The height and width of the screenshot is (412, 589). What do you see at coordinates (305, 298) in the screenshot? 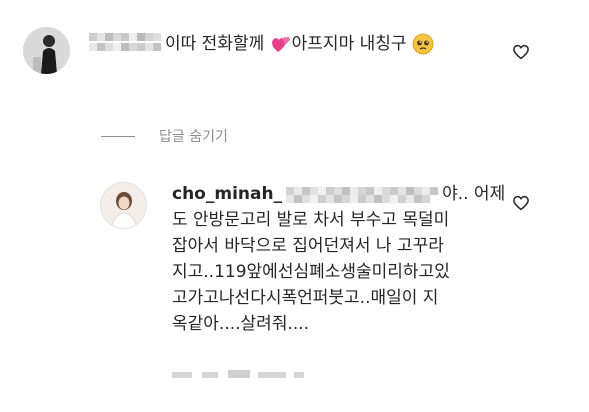
I see `comment-text-line: 고가고나선다시폭언퍼붓고..매일이 지` at bounding box center [305, 298].